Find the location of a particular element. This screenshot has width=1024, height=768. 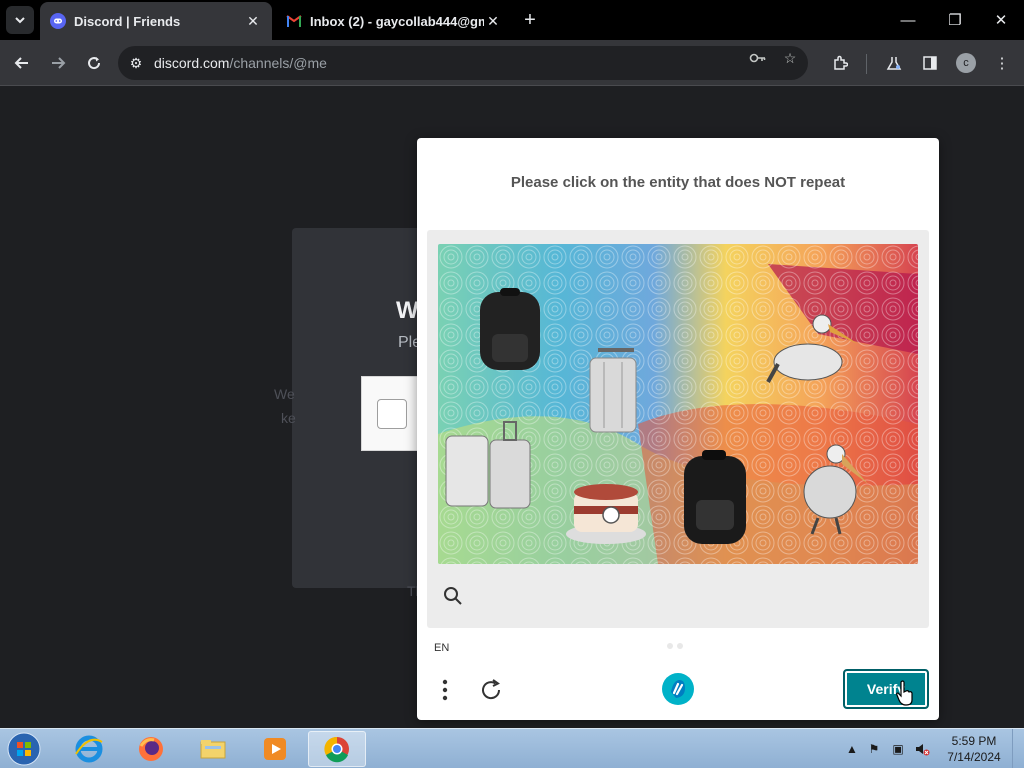

url-text: discord.com/channels/@me is located at coordinates (240, 63).